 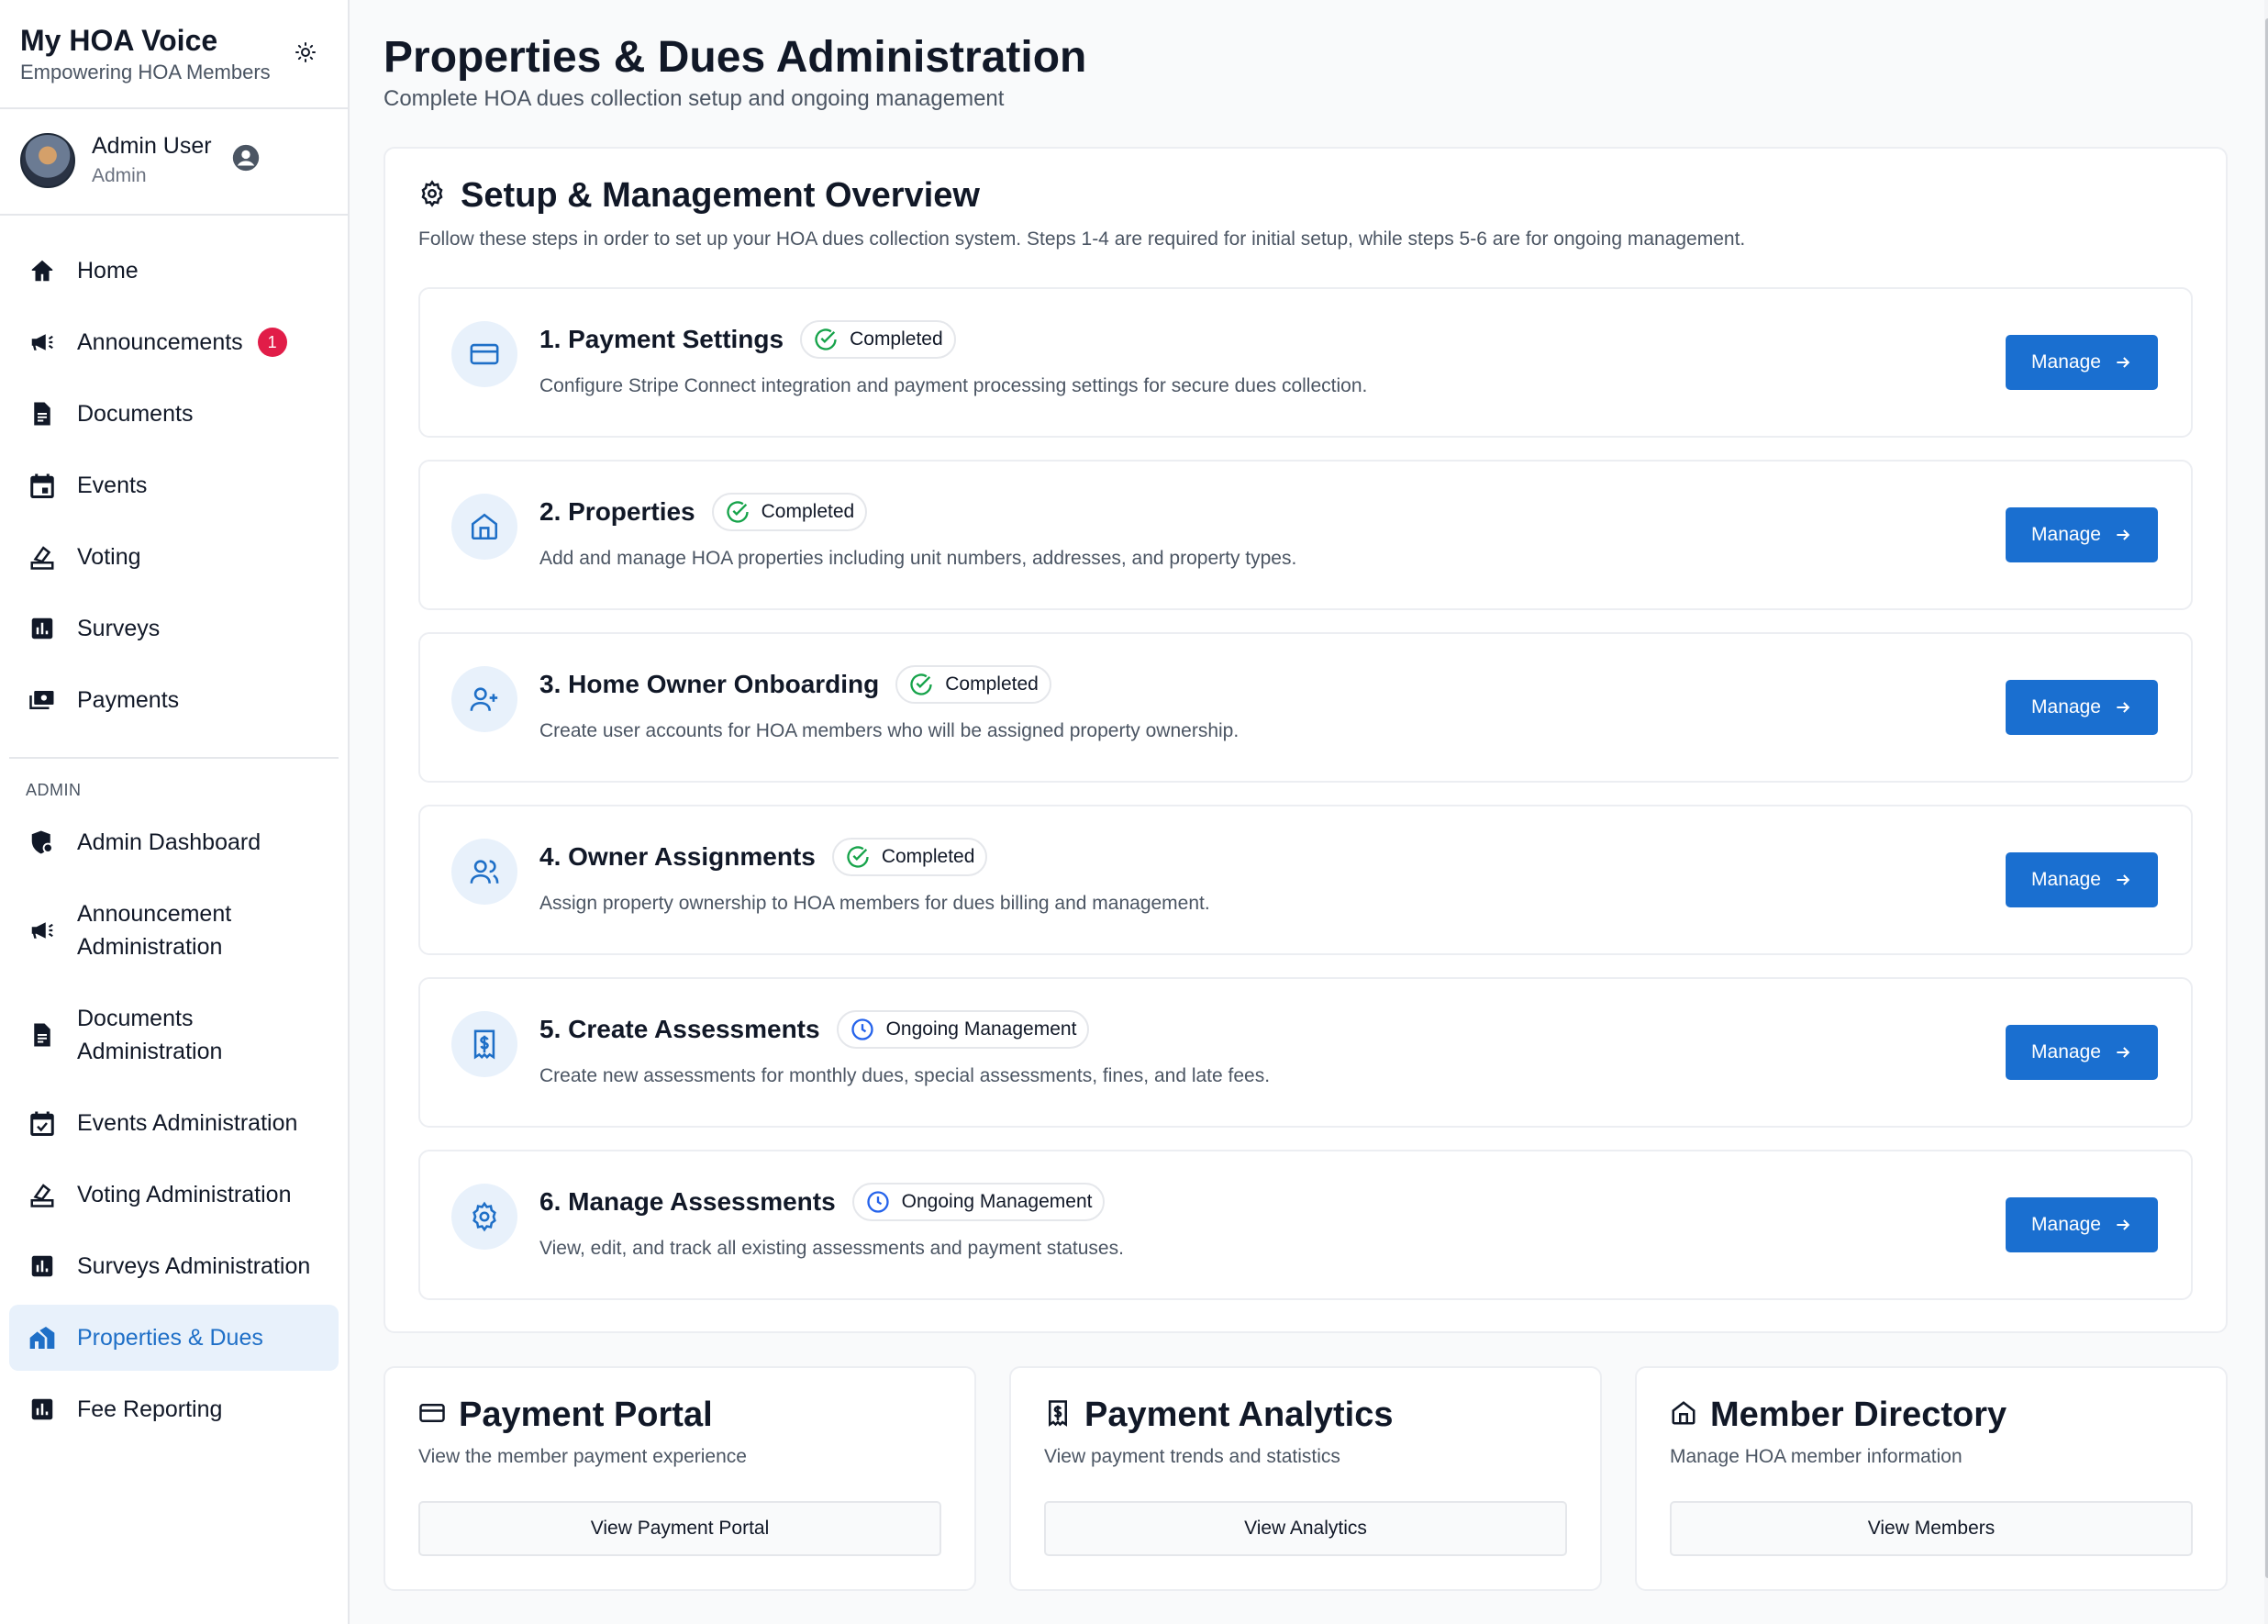 I want to click on card-header: Member Directory, so click(x=1932, y=1415).